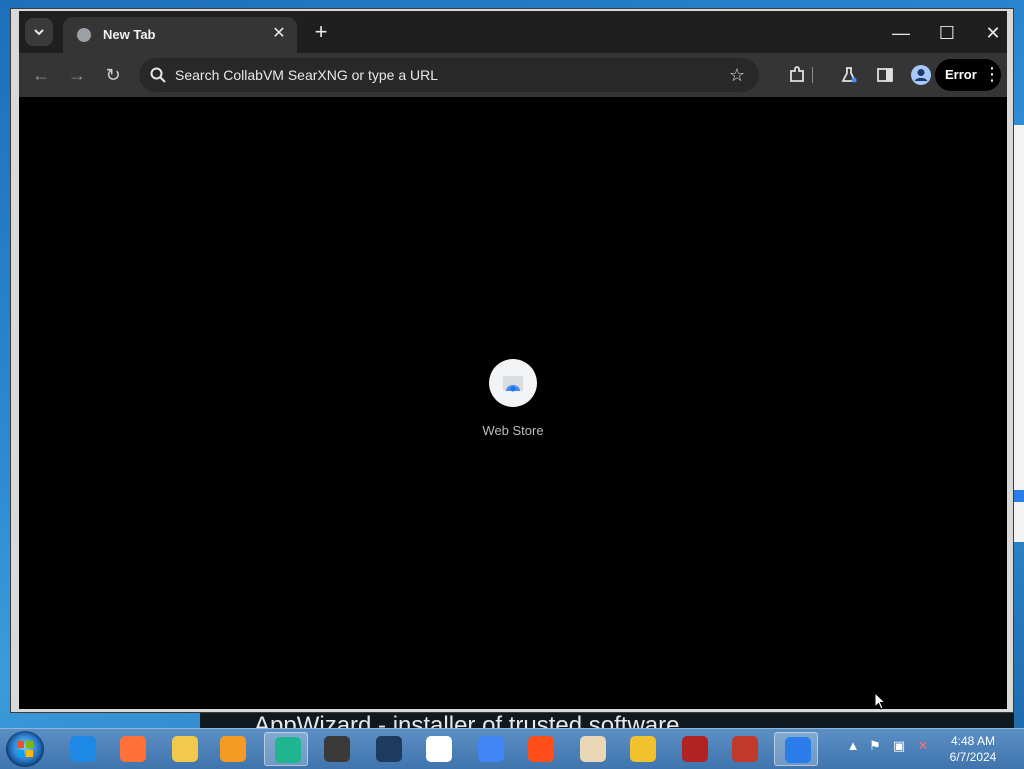  Describe the element at coordinates (449, 75) in the screenshot. I see `address-bar: Search CollabVM SearXNG or type a URL ☆` at that location.